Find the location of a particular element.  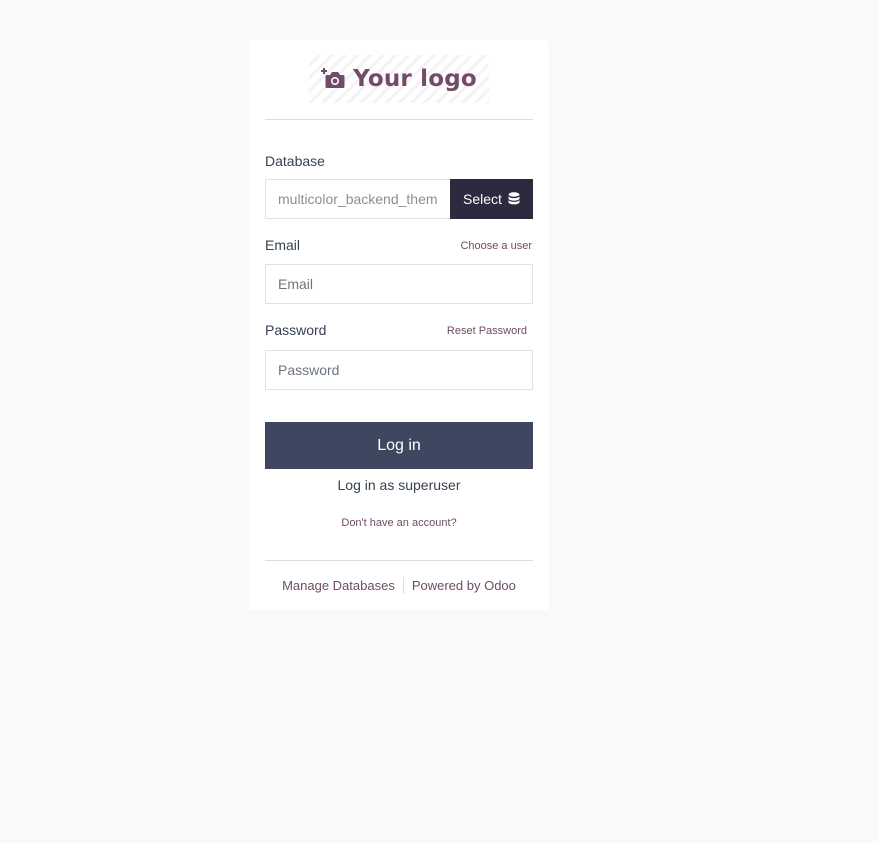

select-database-button: Select is located at coordinates (491, 199).